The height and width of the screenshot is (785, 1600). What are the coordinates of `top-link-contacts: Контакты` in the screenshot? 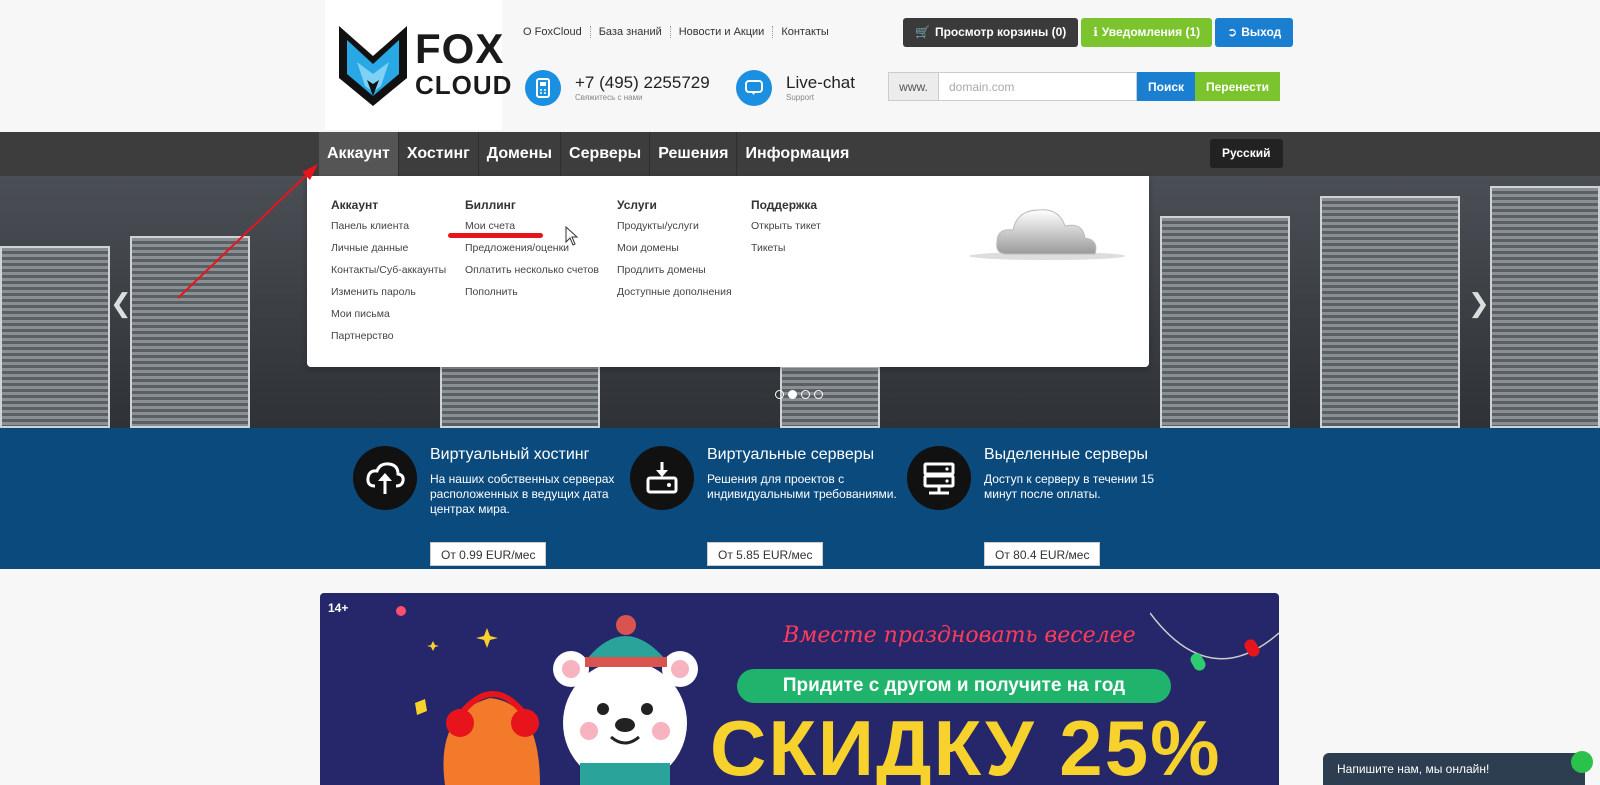 It's located at (805, 32).